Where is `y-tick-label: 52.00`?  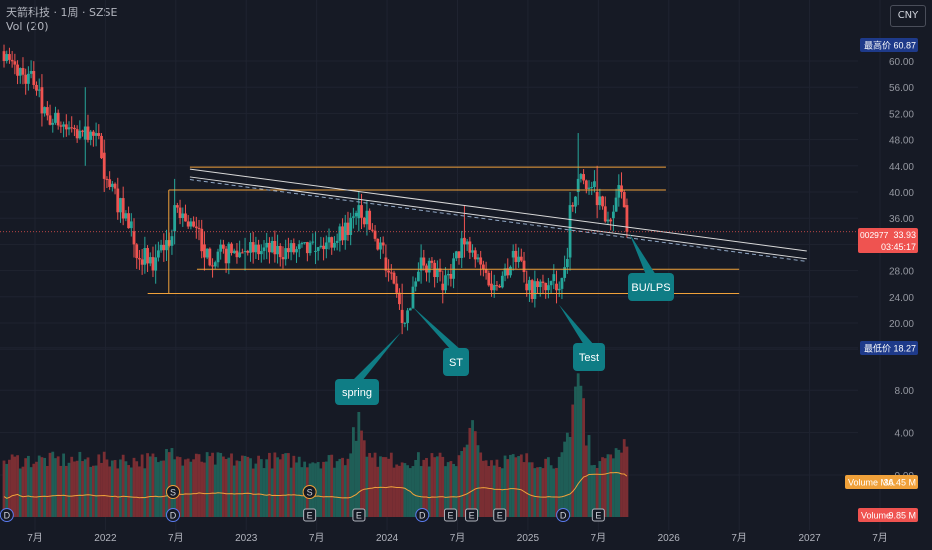
y-tick-label: 52.00 is located at coordinates (901, 114).